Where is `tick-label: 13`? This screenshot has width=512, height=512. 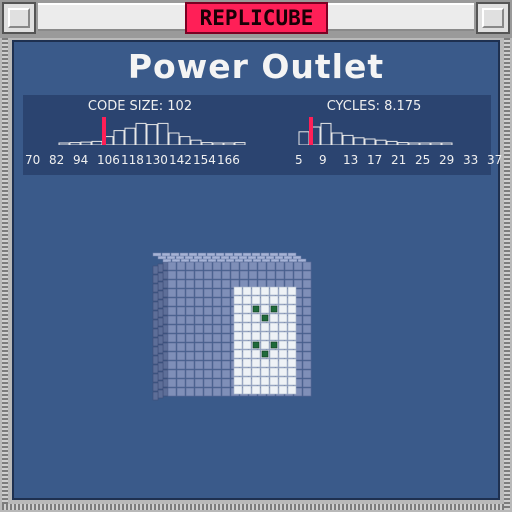
tick-label: 13 is located at coordinates (351, 160).